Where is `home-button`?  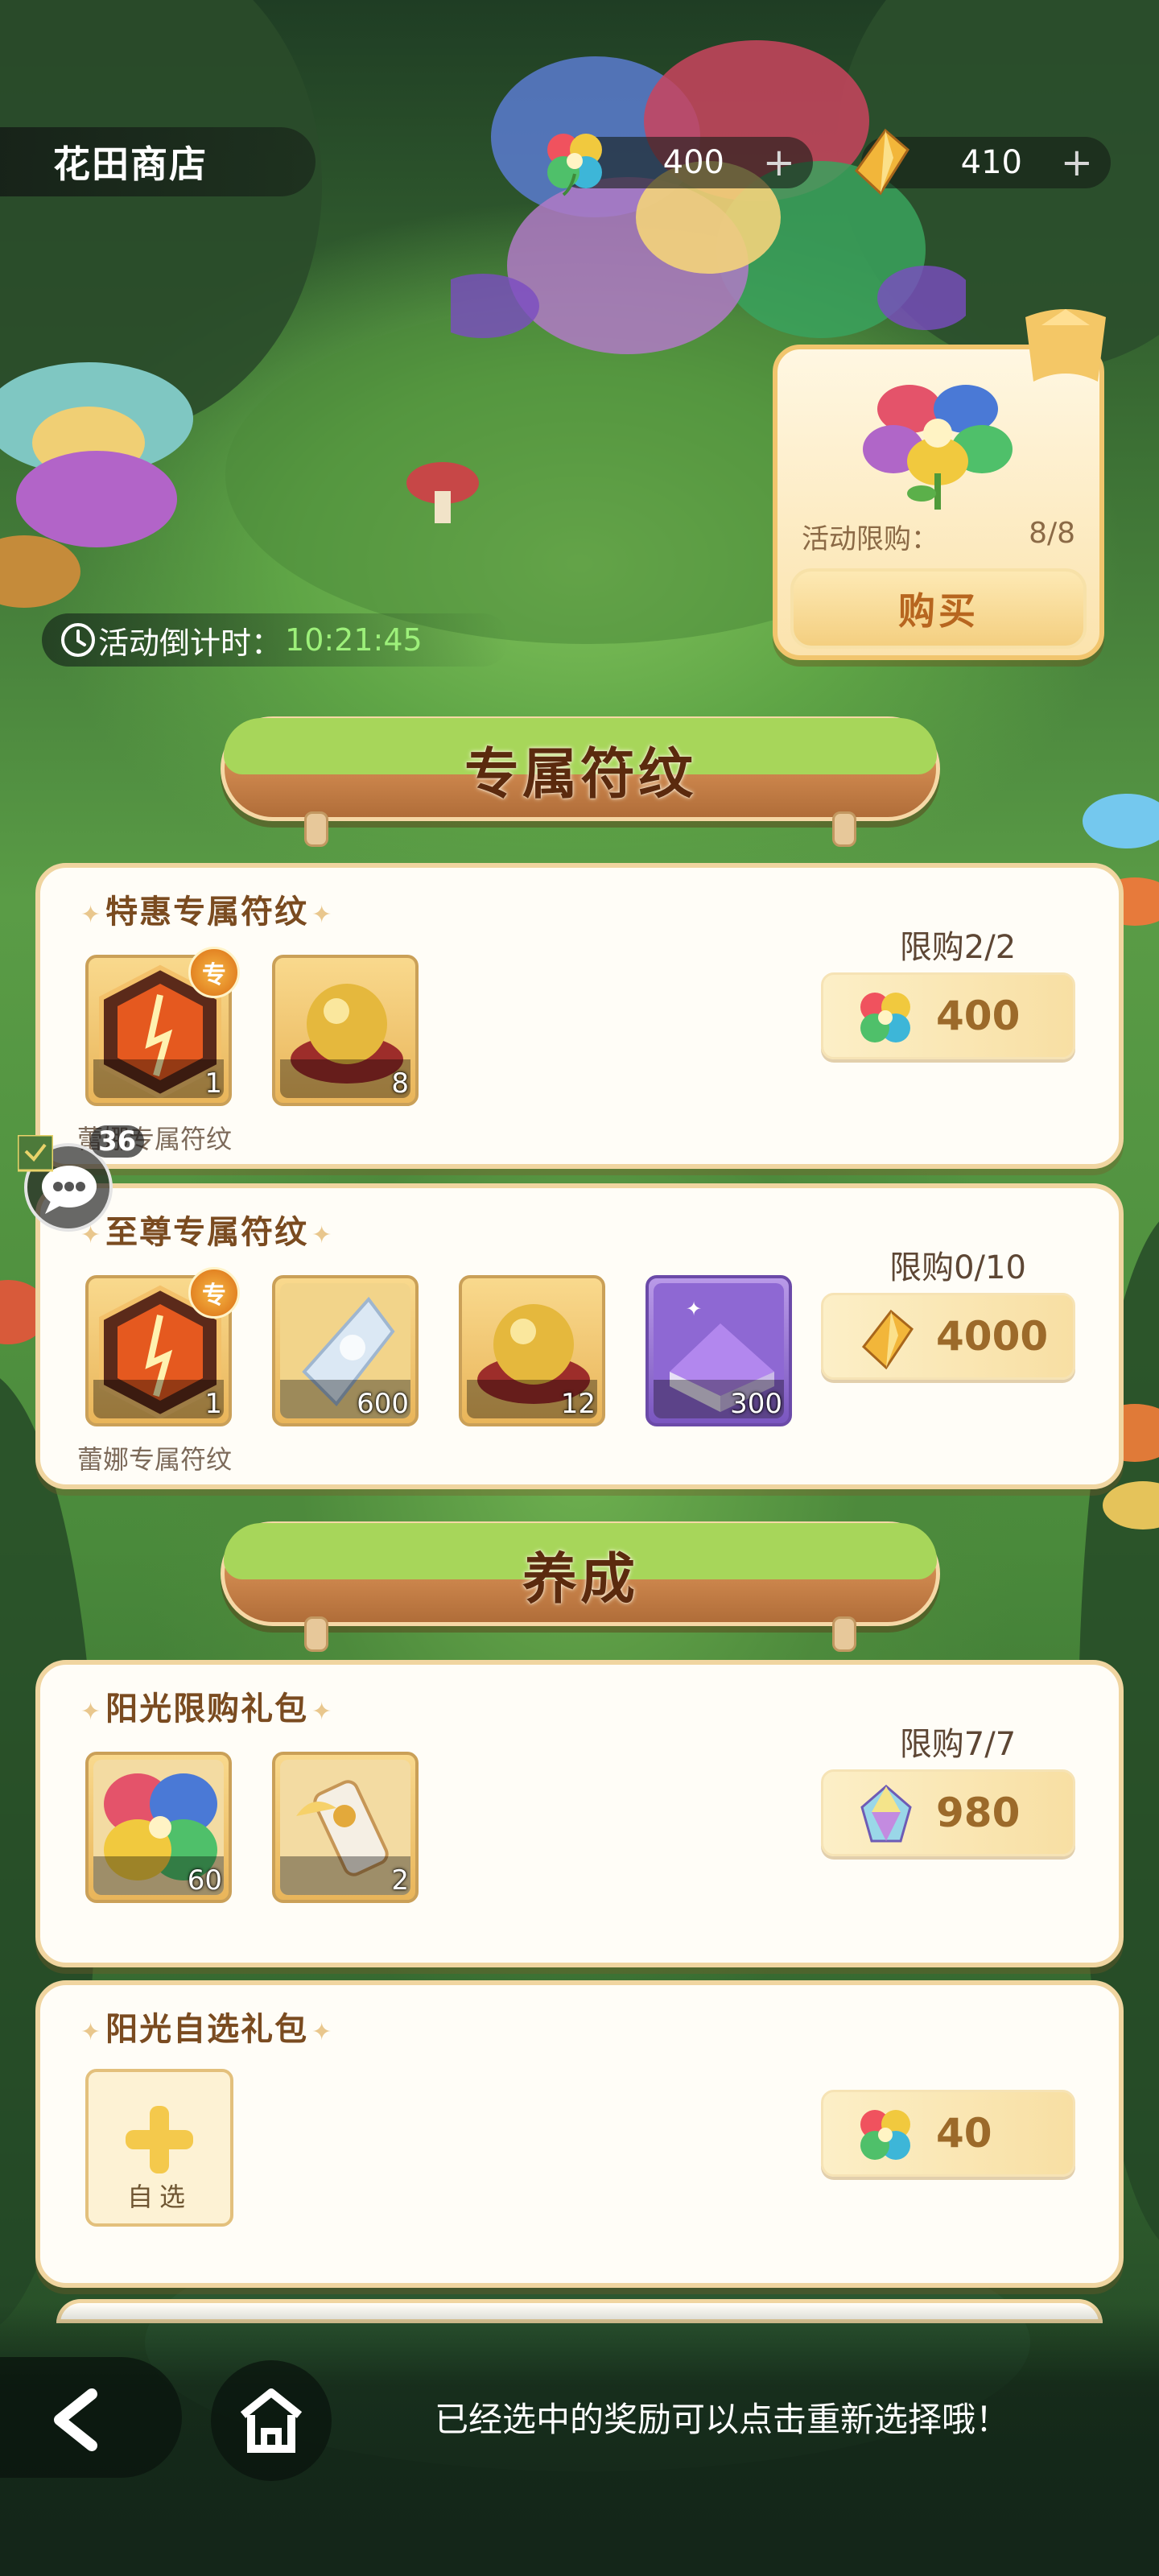
home-button is located at coordinates (271, 2420).